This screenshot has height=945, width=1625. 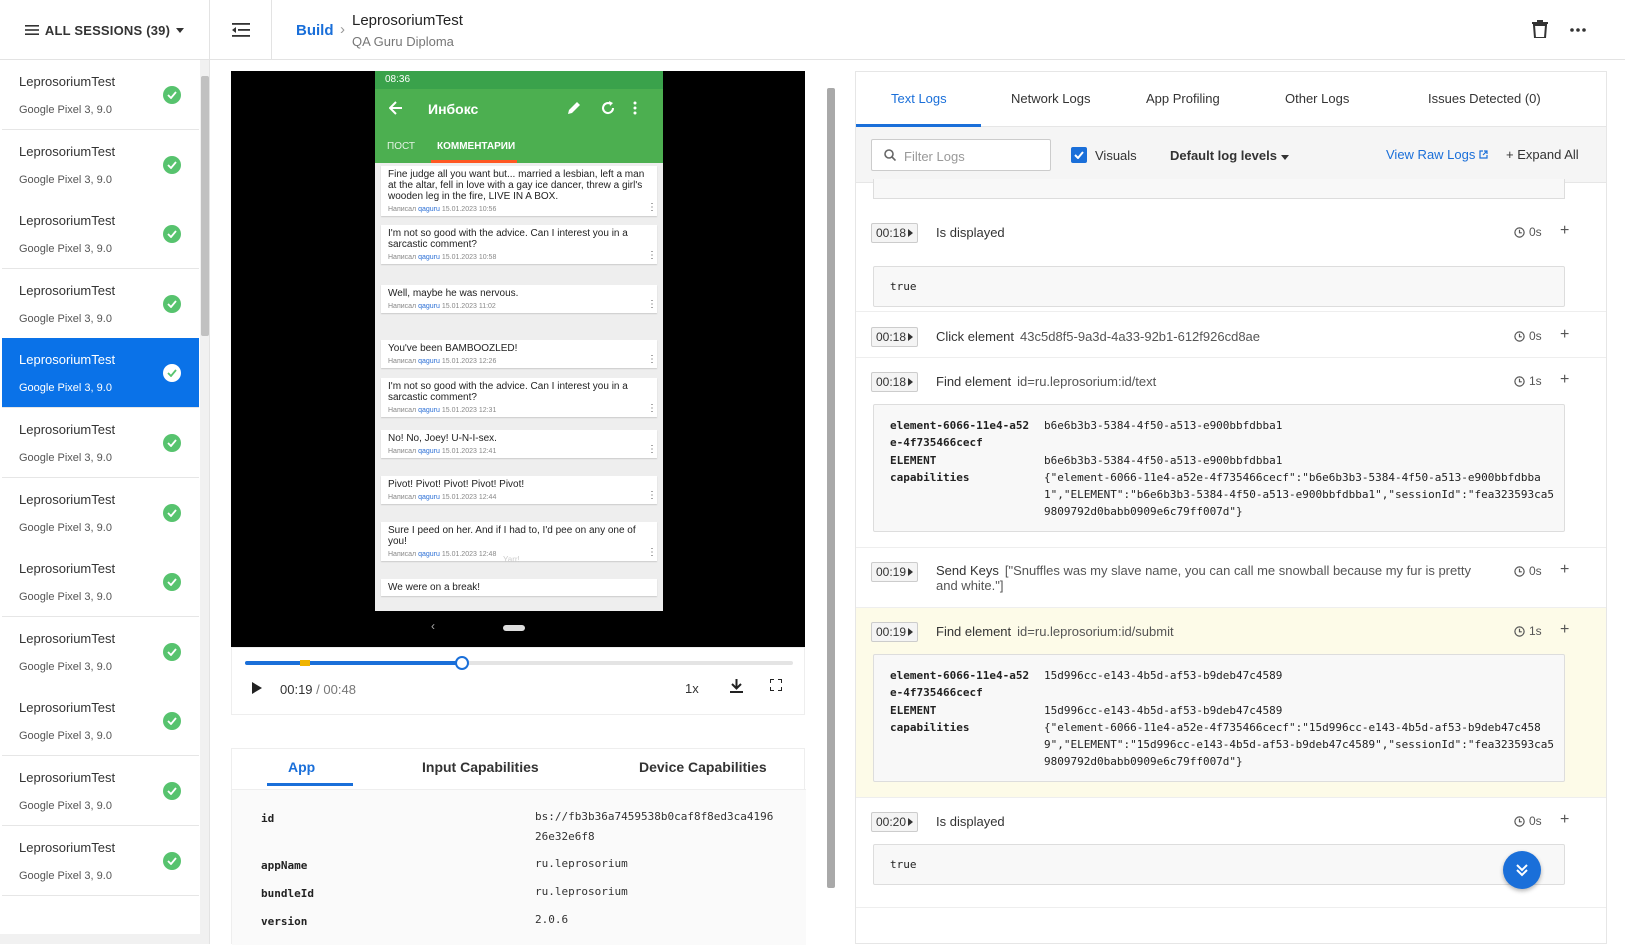 What do you see at coordinates (519, 146) in the screenshot?
I see `app-tabs: ПОСТ КОММЕНТАРИИ` at bounding box center [519, 146].